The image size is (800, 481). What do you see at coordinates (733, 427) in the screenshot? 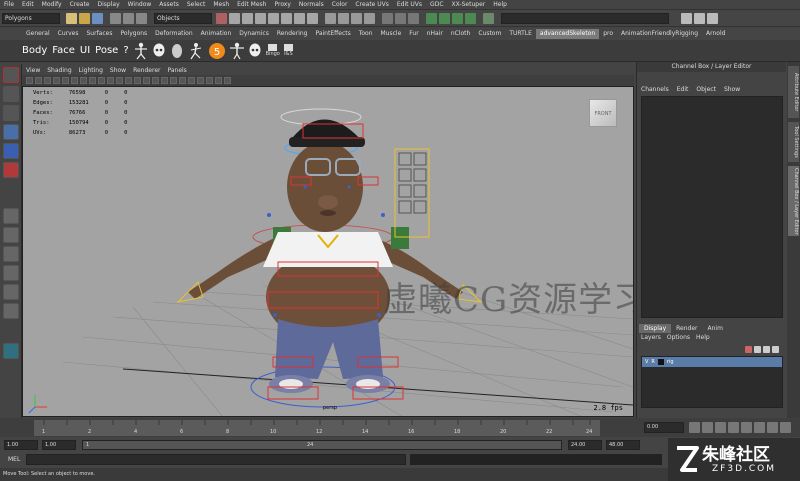
I see `play-backwards-icon` at bounding box center [733, 427].